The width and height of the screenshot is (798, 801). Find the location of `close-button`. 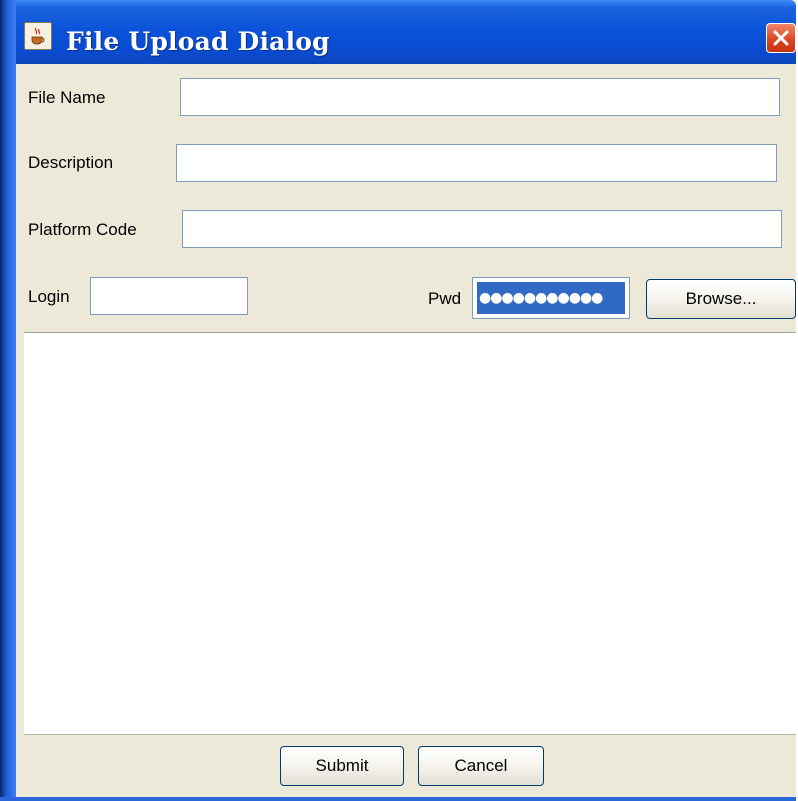

close-button is located at coordinates (781, 38).